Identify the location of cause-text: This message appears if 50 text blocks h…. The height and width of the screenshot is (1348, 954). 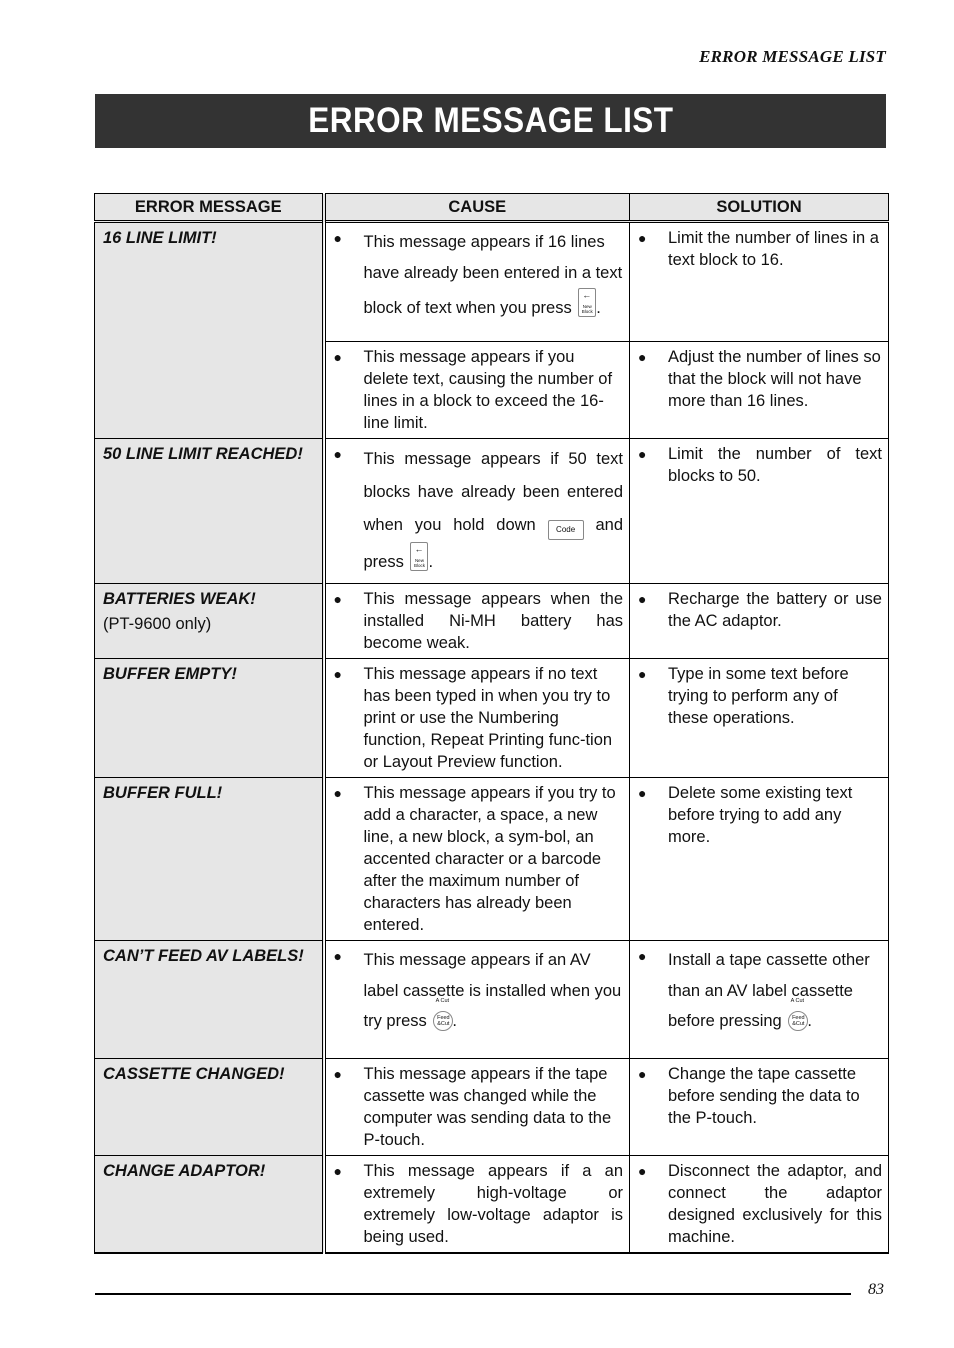
(493, 510).